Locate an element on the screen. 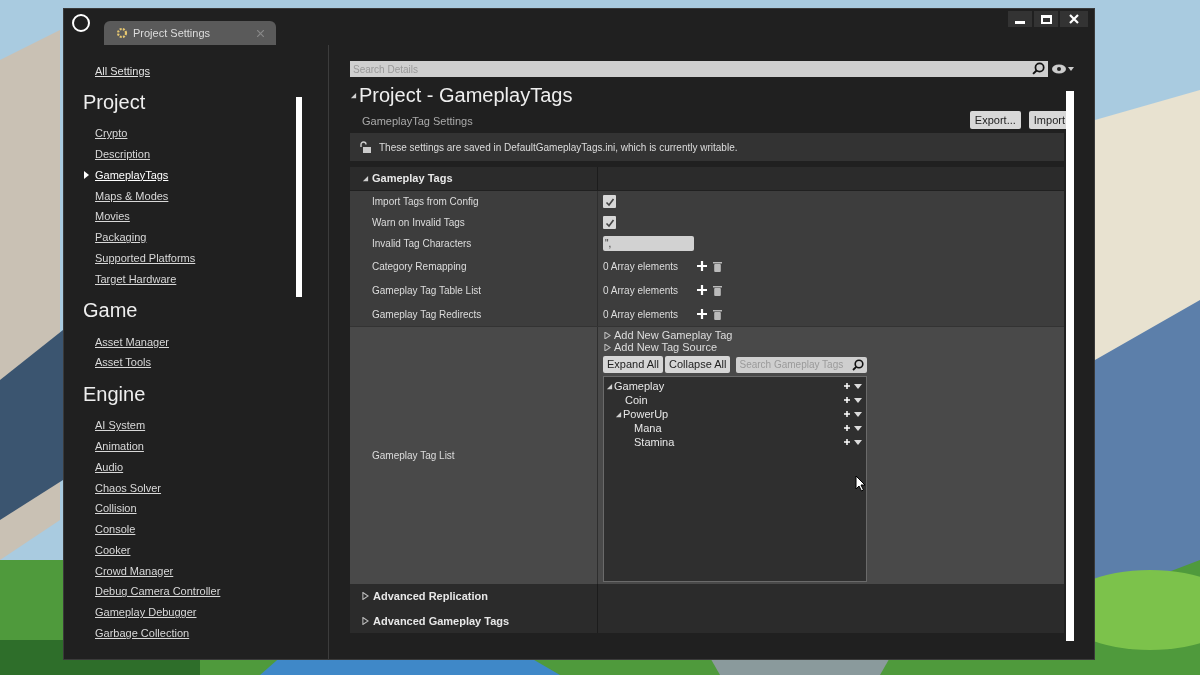  settings-link: Crowd Manager is located at coordinates (134, 571).